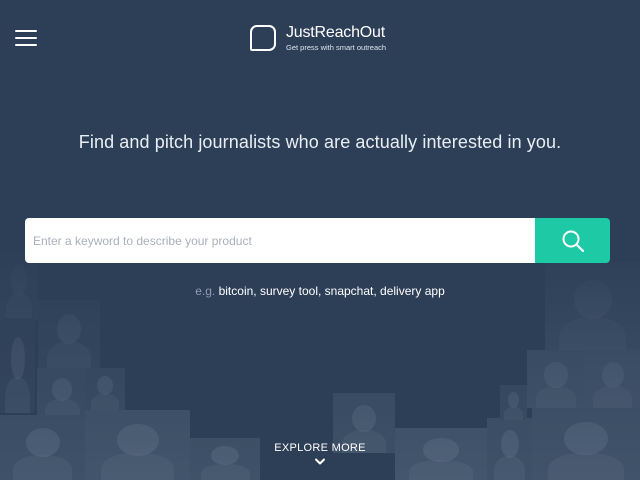 The image size is (640, 480). I want to click on search-icon, so click(573, 241).